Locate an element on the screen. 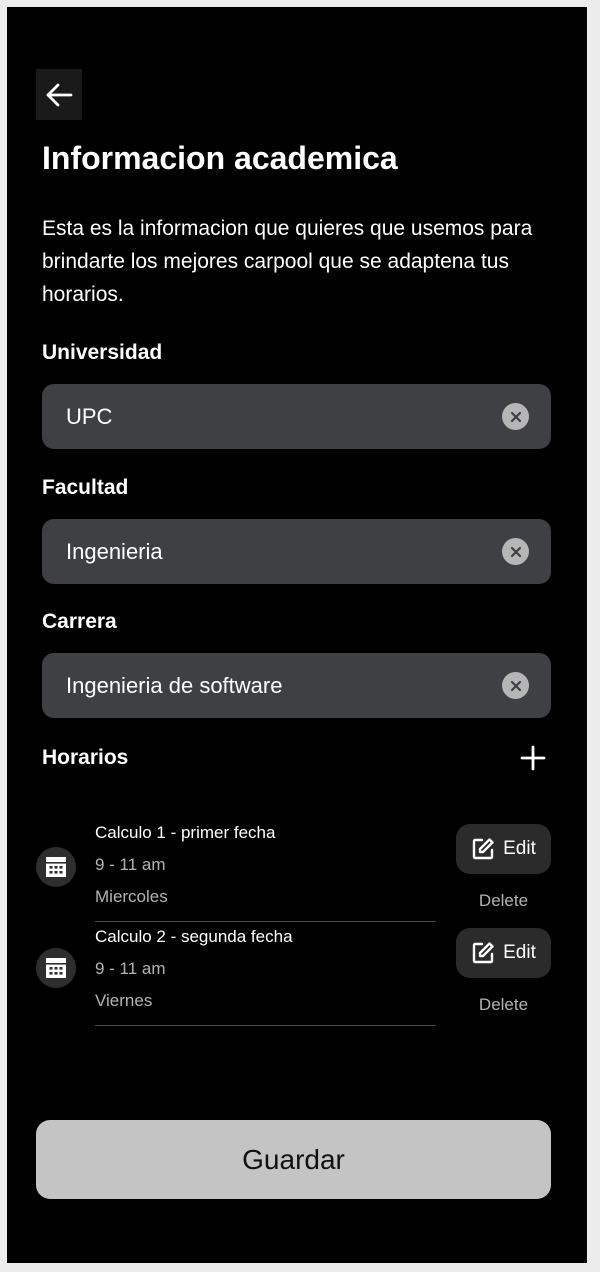 The width and height of the screenshot is (600, 1272). schedule-title: Calculo 2 - segunda fecha is located at coordinates (194, 936).